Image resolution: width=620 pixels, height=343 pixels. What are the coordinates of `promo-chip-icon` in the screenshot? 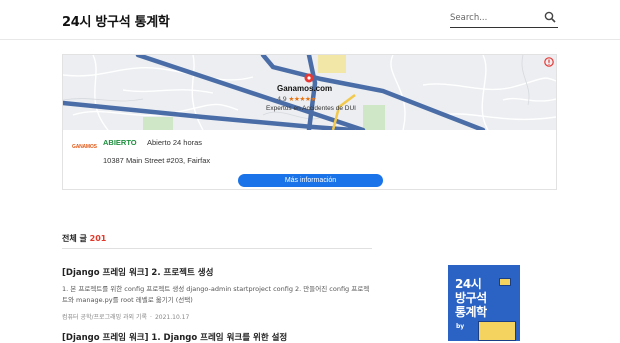 It's located at (505, 282).